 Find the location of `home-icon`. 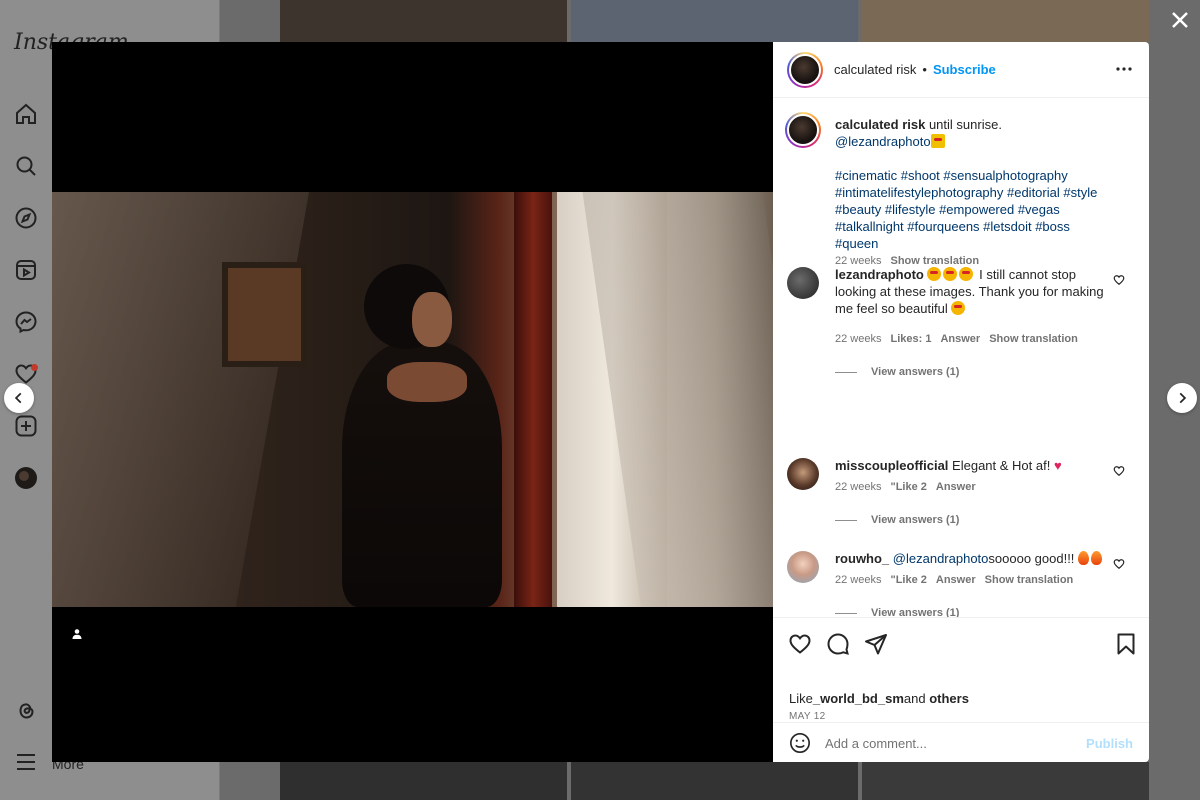

home-icon is located at coordinates (26, 114).